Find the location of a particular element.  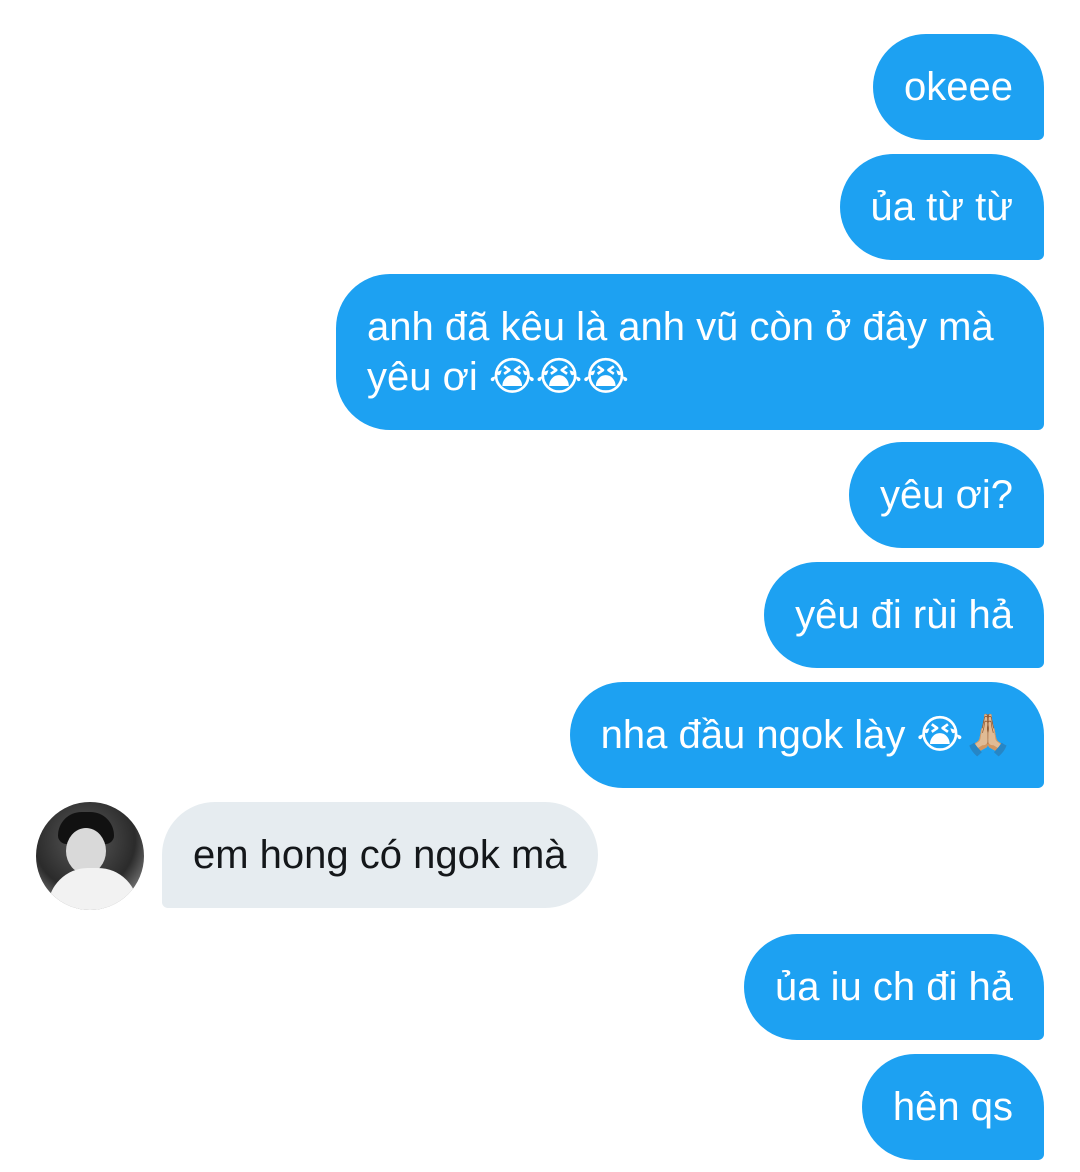

avatar-shirt-shape is located at coordinates (93, 889).